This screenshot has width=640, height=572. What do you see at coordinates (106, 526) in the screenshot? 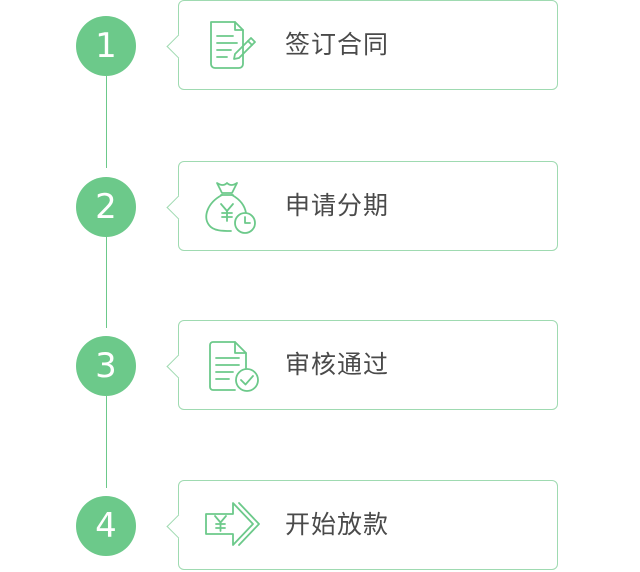
I see `step-number-4: 4` at bounding box center [106, 526].